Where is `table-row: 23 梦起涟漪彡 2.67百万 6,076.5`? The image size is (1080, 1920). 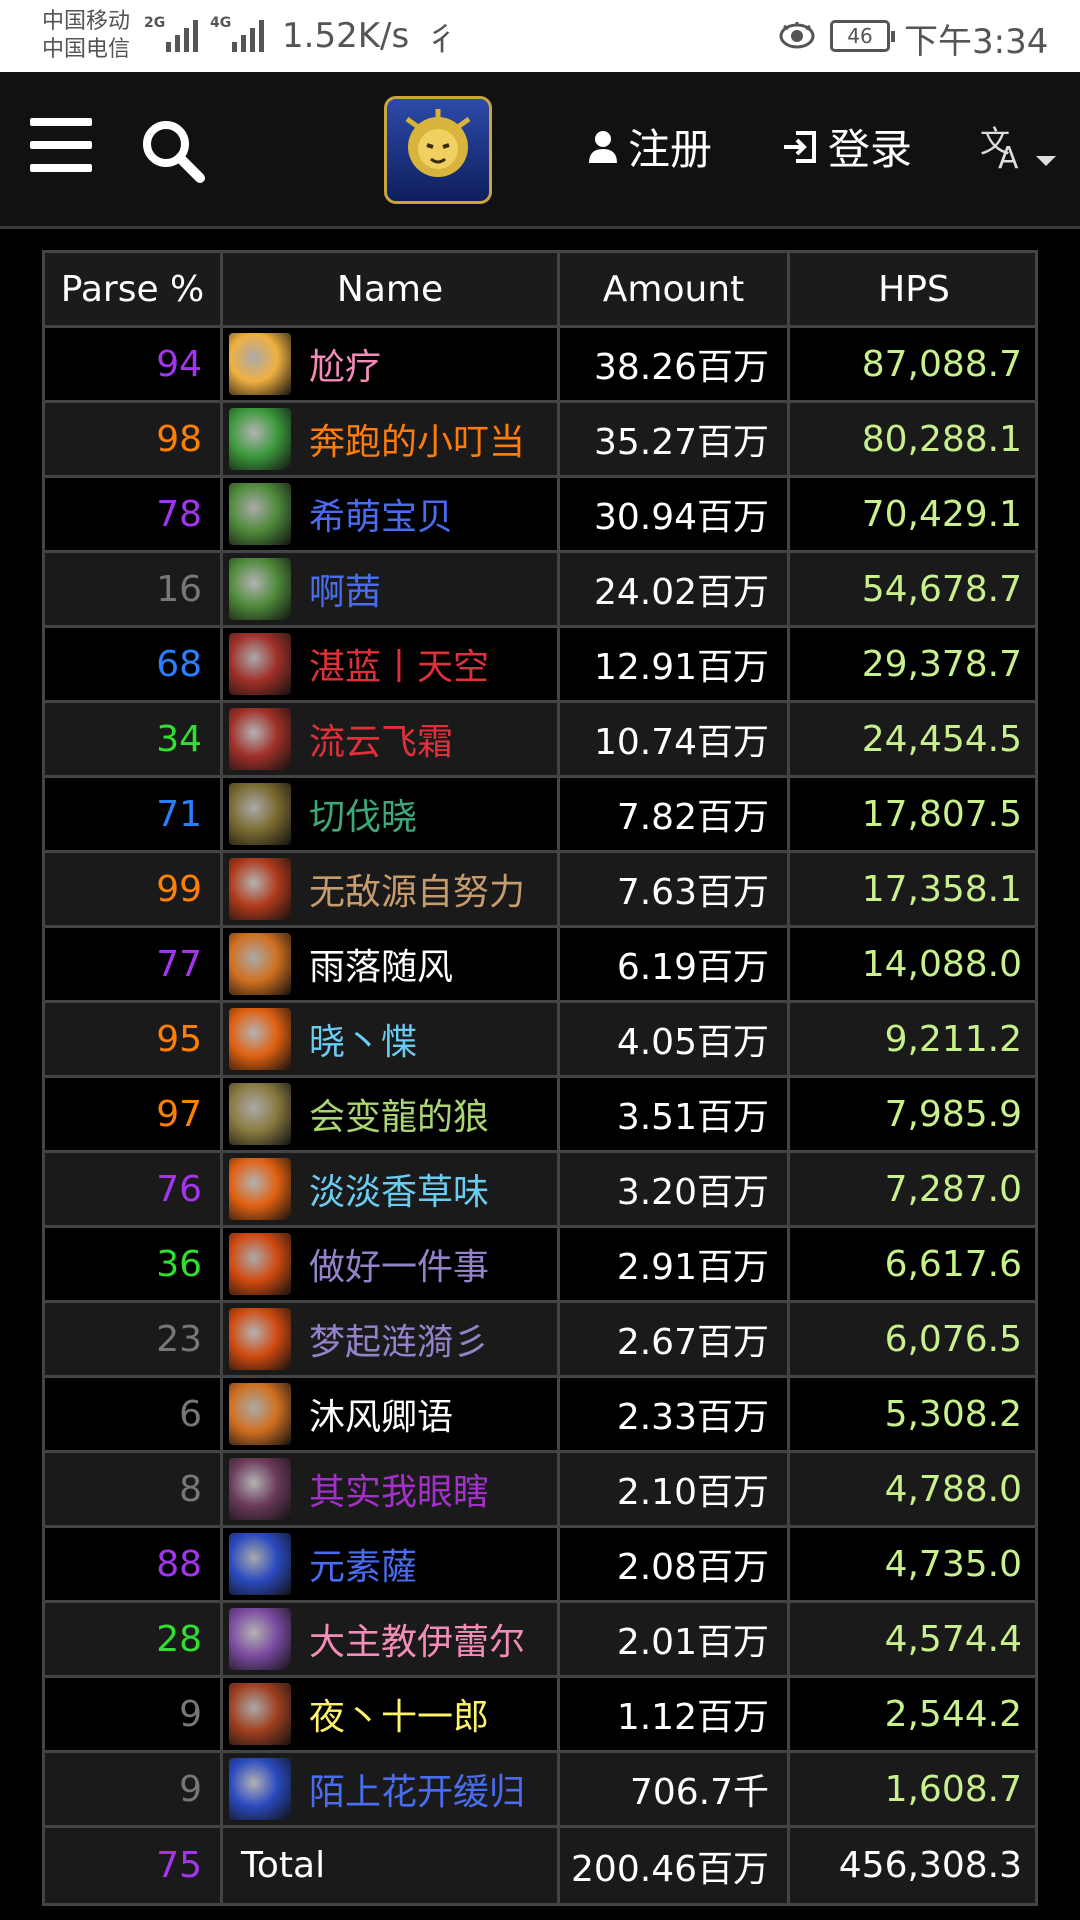
table-row: 23 梦起涟漪彡 2.67百万 6,076.5 is located at coordinates (540, 1340).